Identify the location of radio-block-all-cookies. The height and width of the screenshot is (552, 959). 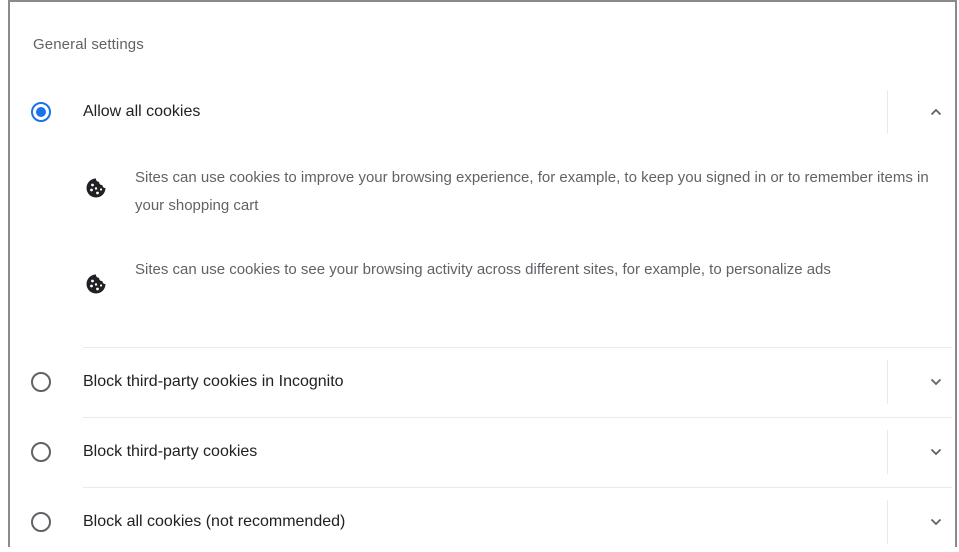
(41, 522).